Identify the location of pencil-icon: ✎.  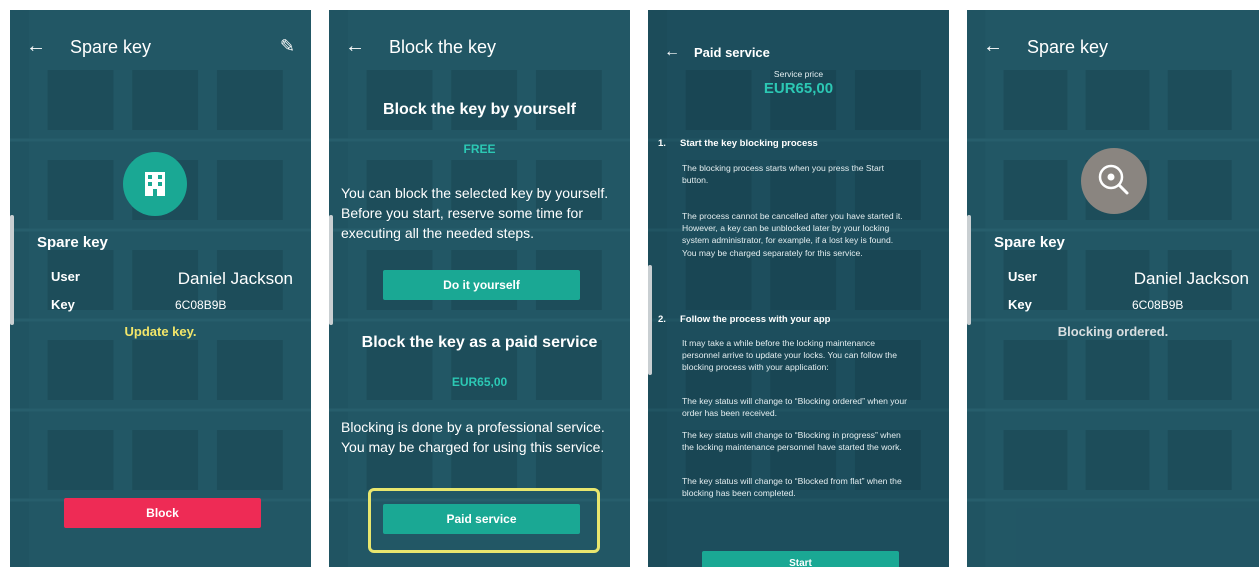
(287, 46).